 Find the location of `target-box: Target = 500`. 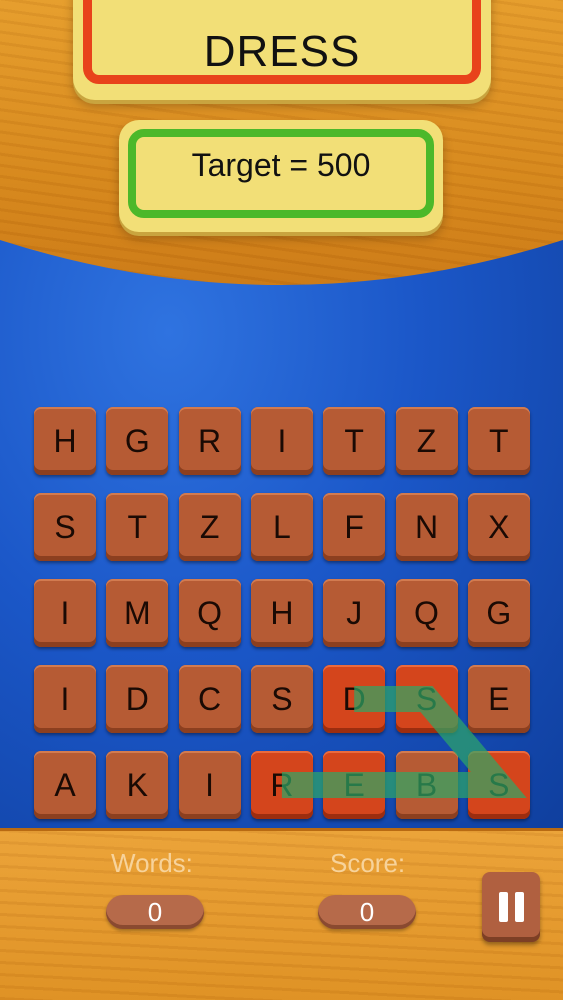

target-box: Target = 500 is located at coordinates (281, 176).